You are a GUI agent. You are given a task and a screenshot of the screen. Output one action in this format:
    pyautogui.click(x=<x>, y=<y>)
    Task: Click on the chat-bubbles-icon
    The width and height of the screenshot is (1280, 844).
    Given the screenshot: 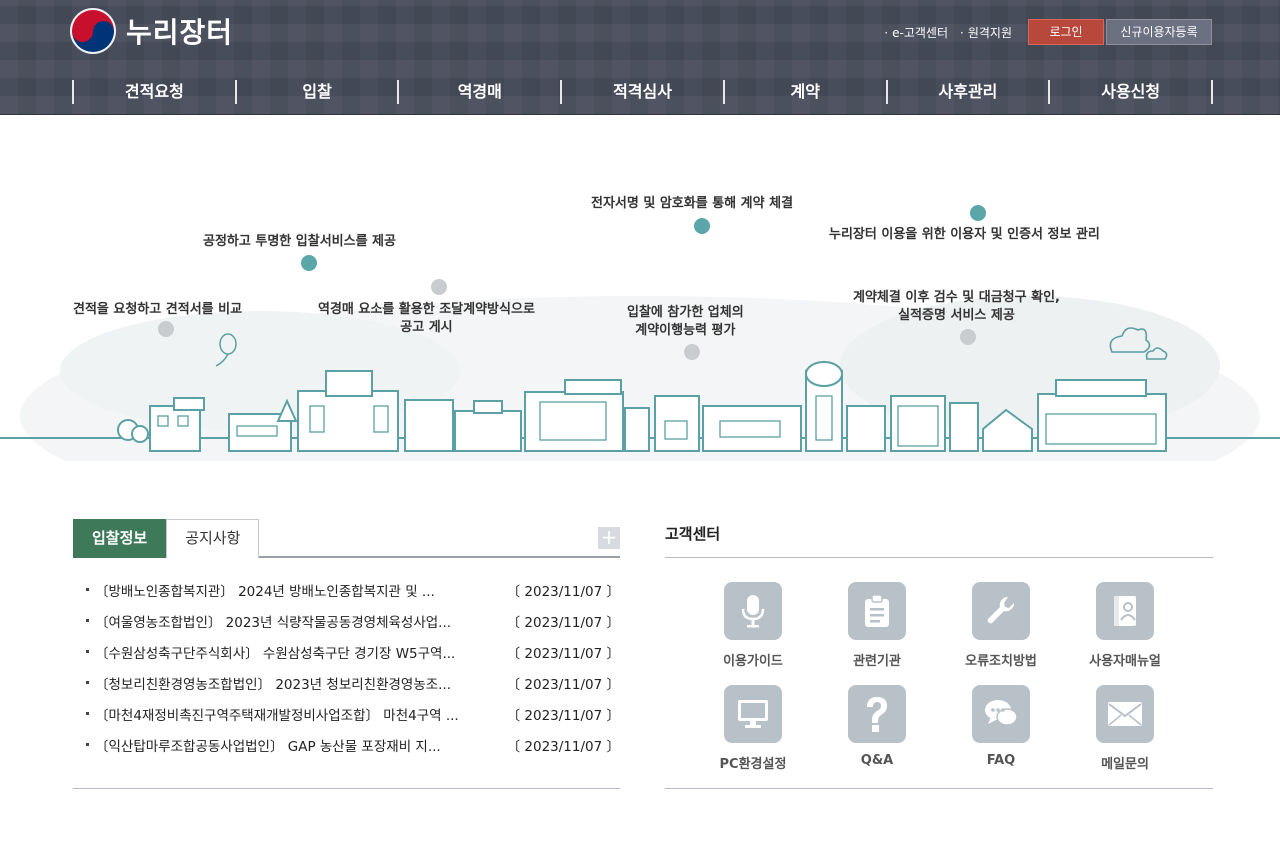 What is the action you would take?
    pyautogui.click(x=1001, y=714)
    